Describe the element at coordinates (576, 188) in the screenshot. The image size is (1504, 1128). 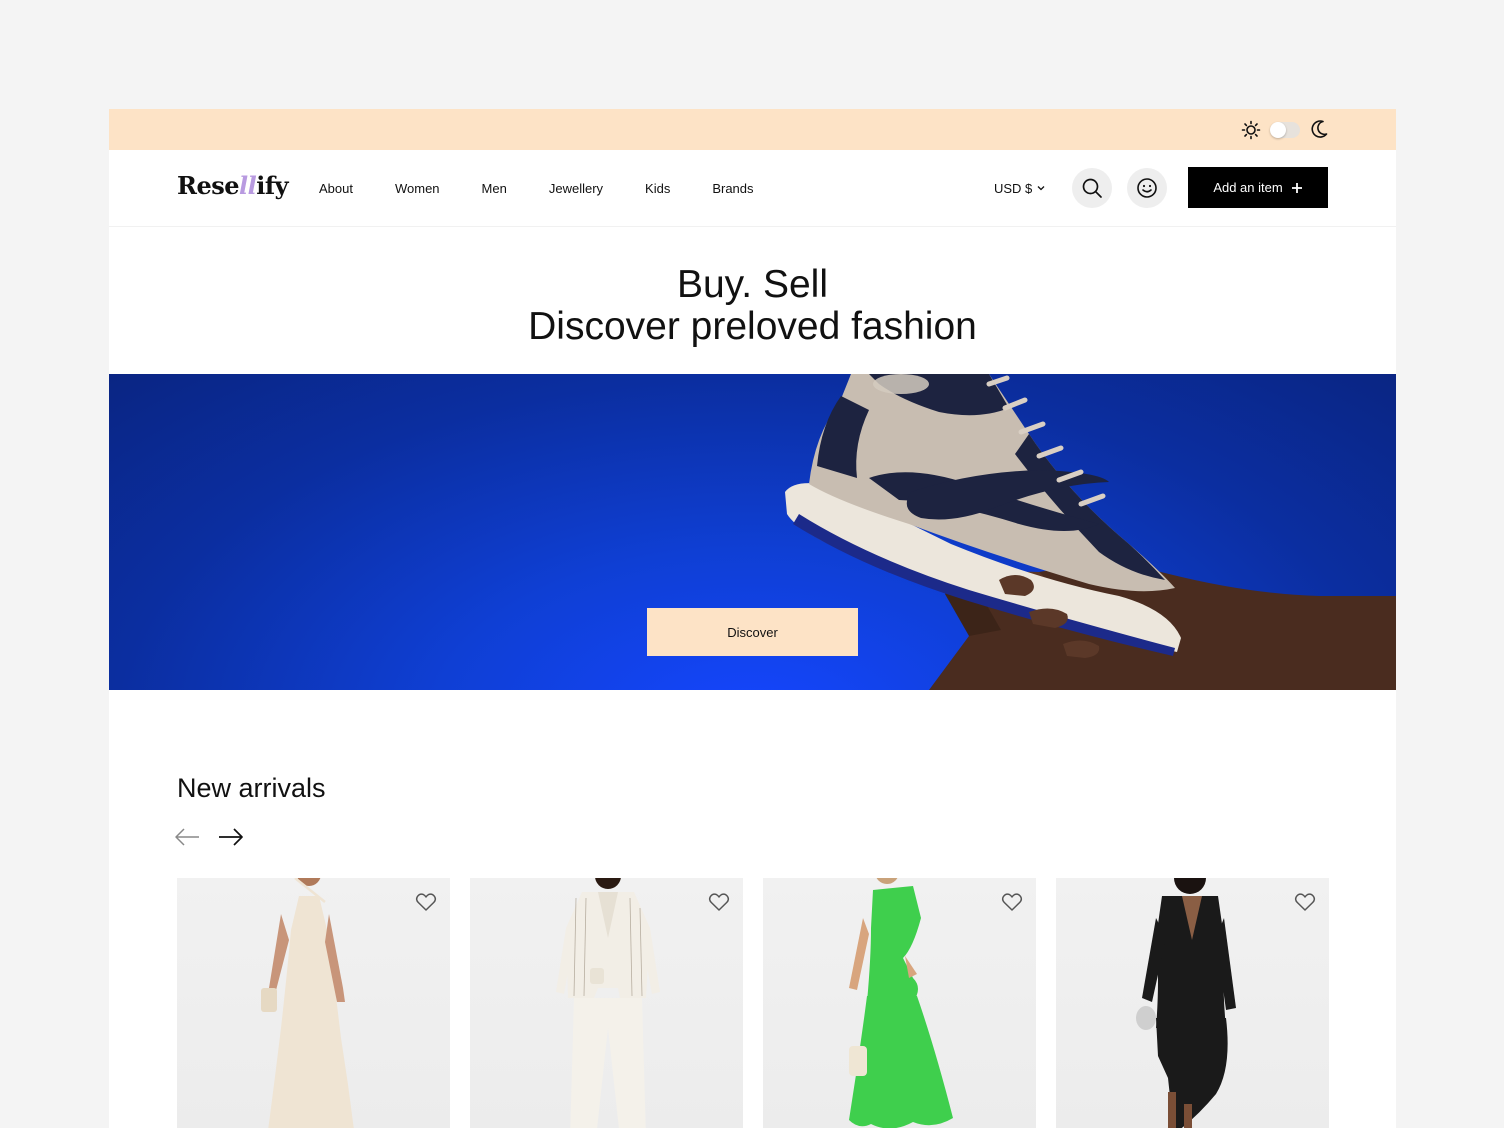
I see `nav-link-jewellery: Jewellery` at that location.